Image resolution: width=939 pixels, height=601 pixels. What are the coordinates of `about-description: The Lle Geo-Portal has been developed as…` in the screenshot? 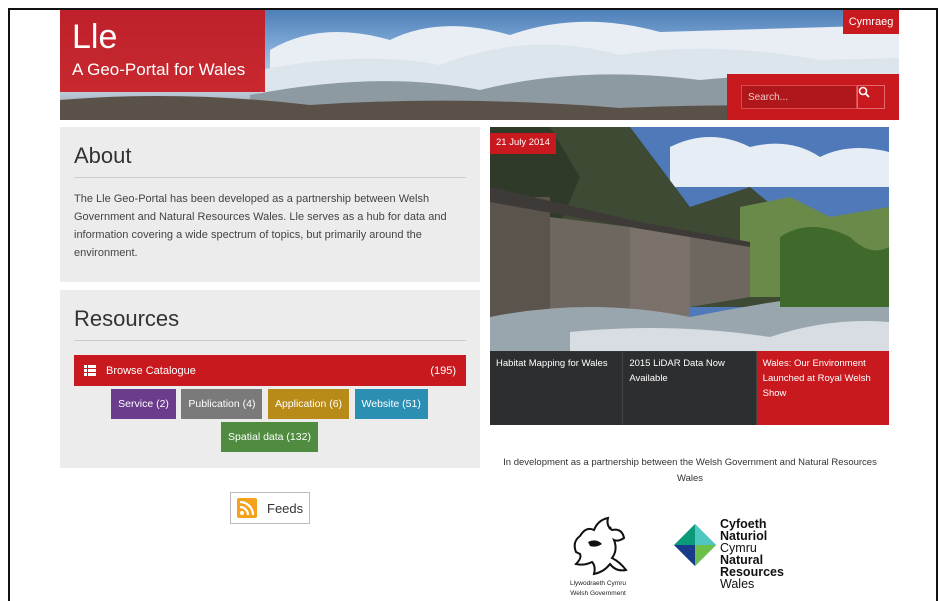 It's located at (260, 226).